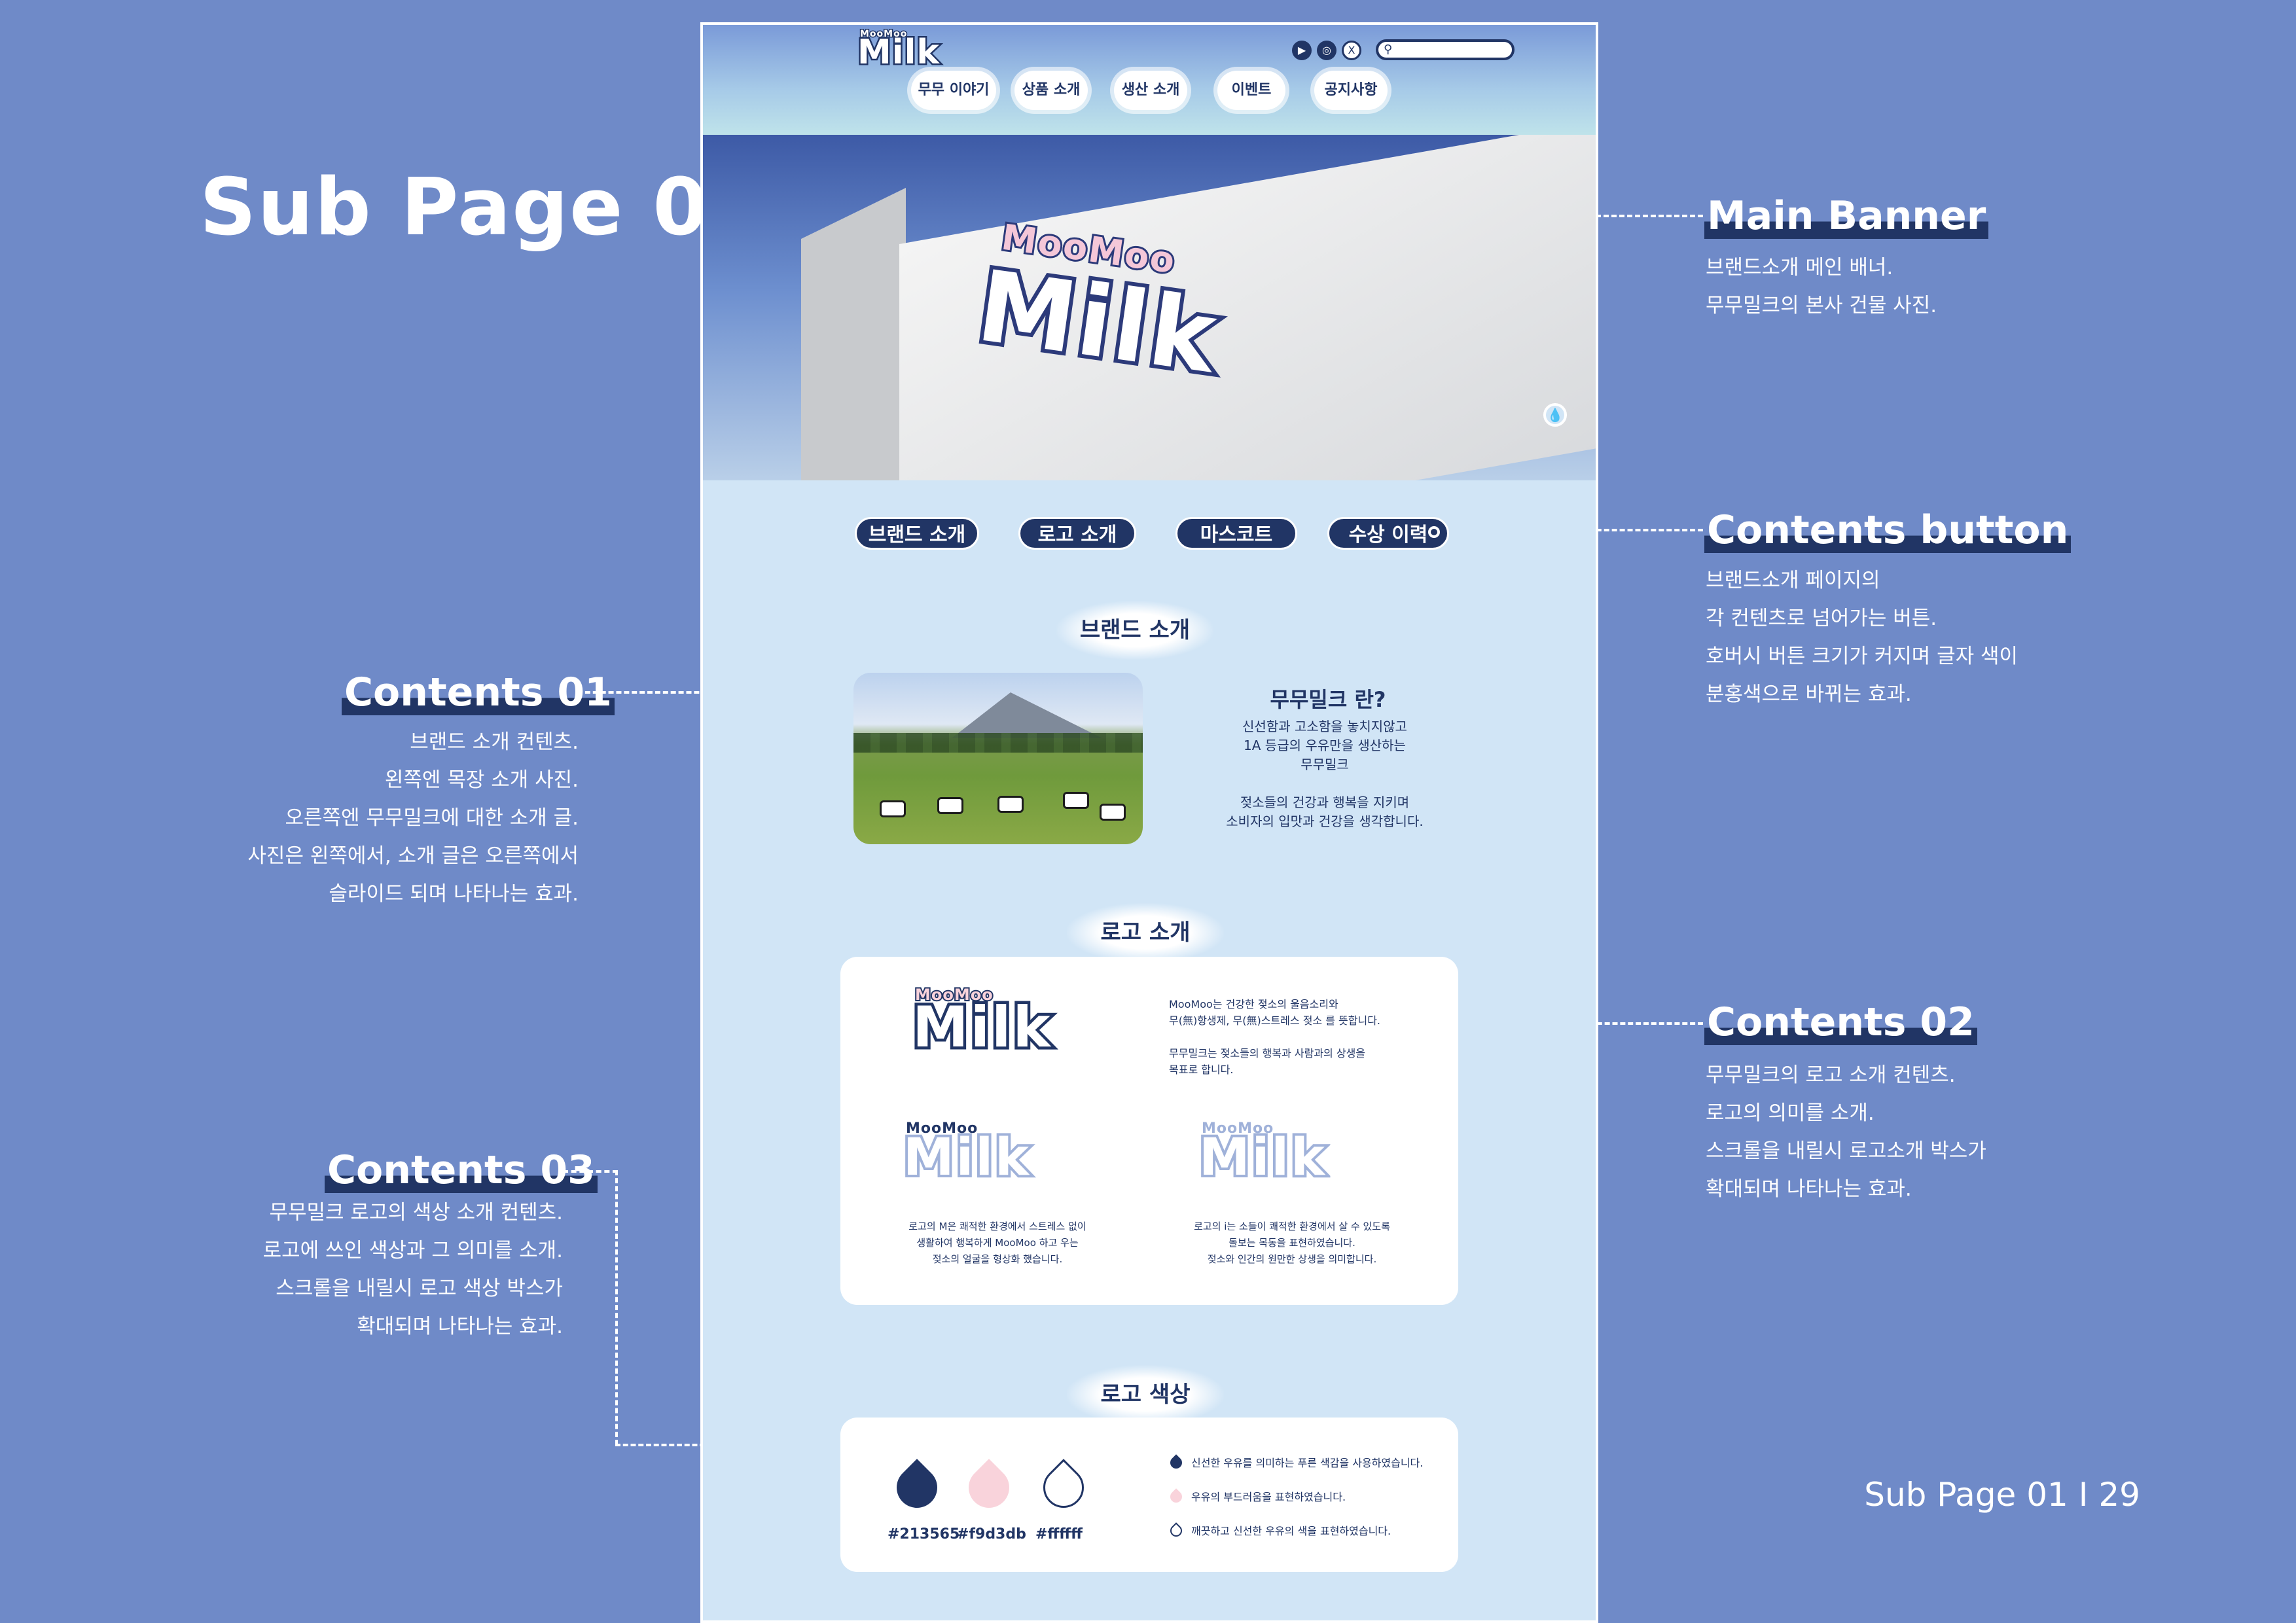  What do you see at coordinates (1302, 50) in the screenshot?
I see `youtube-icon: ▶` at bounding box center [1302, 50].